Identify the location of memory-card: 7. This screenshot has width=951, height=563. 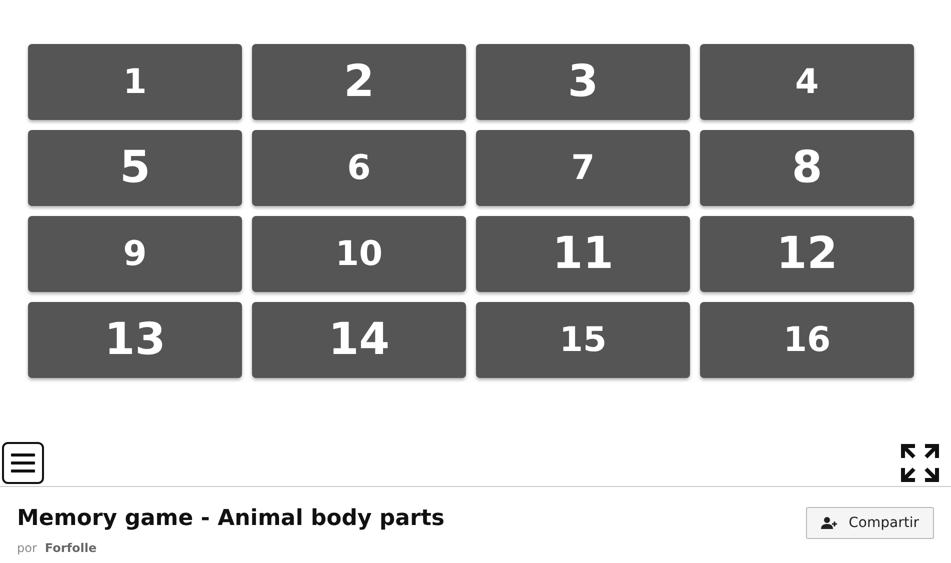
(583, 168).